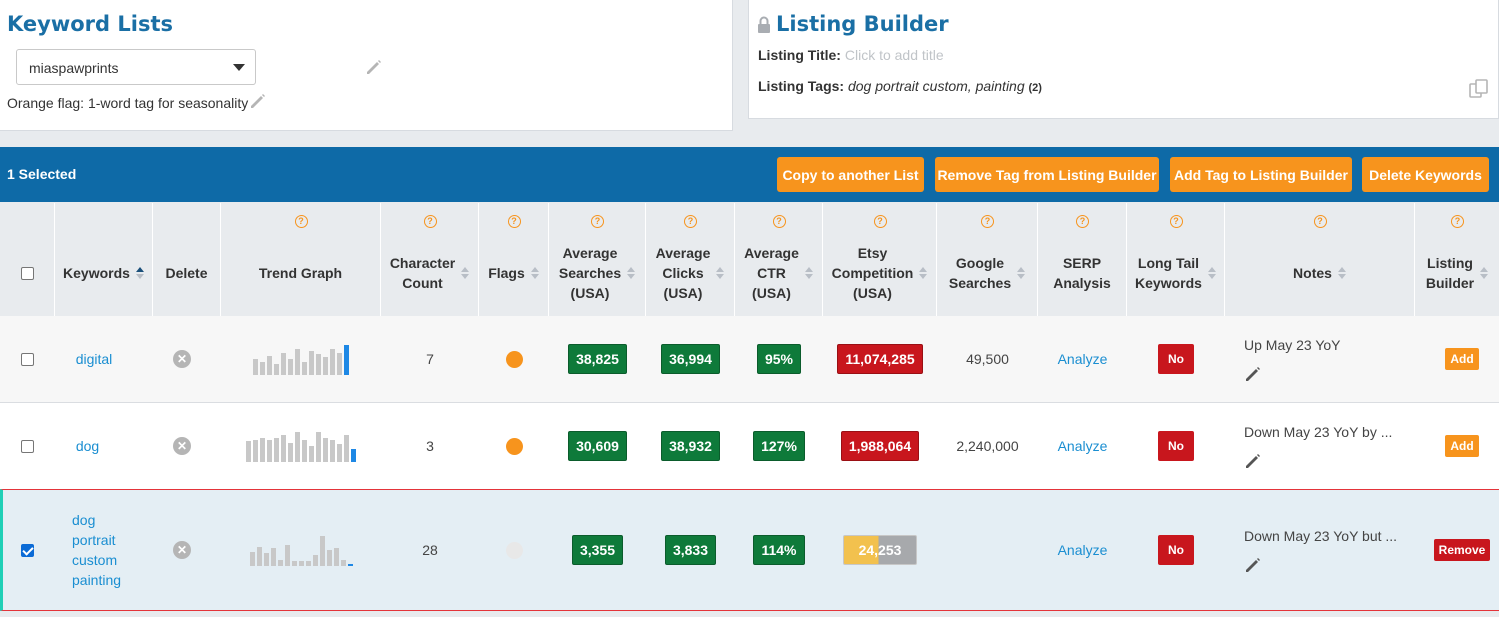 This screenshot has height=617, width=1499. I want to click on etsy-competition-header: ? Etsy Competition (USA), so click(880, 259).